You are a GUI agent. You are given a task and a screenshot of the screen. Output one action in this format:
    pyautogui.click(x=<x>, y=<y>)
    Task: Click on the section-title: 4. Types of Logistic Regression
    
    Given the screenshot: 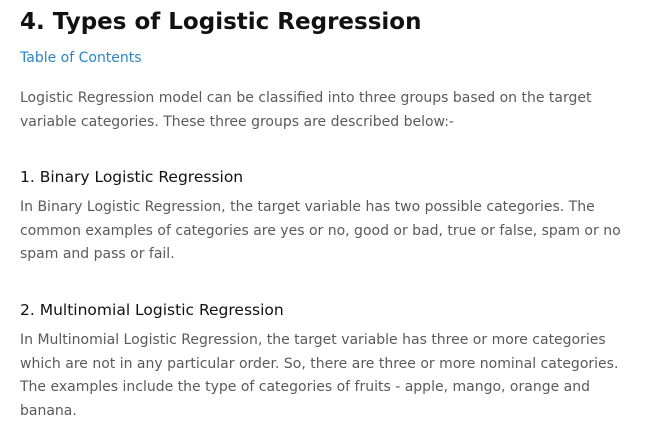 What is the action you would take?
    pyautogui.click(x=221, y=22)
    